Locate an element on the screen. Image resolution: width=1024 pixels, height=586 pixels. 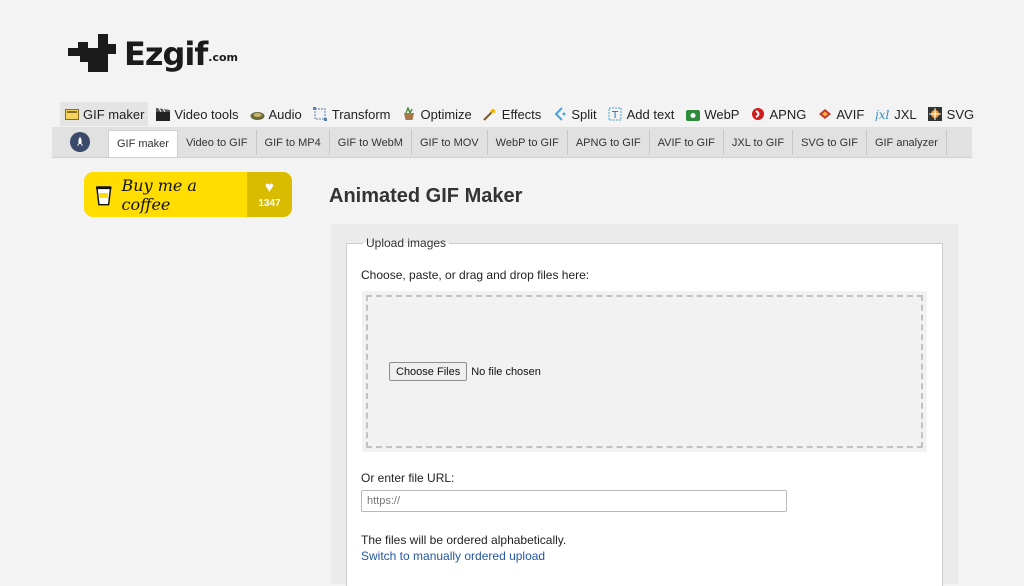
rocket-icon is located at coordinates (80, 141).